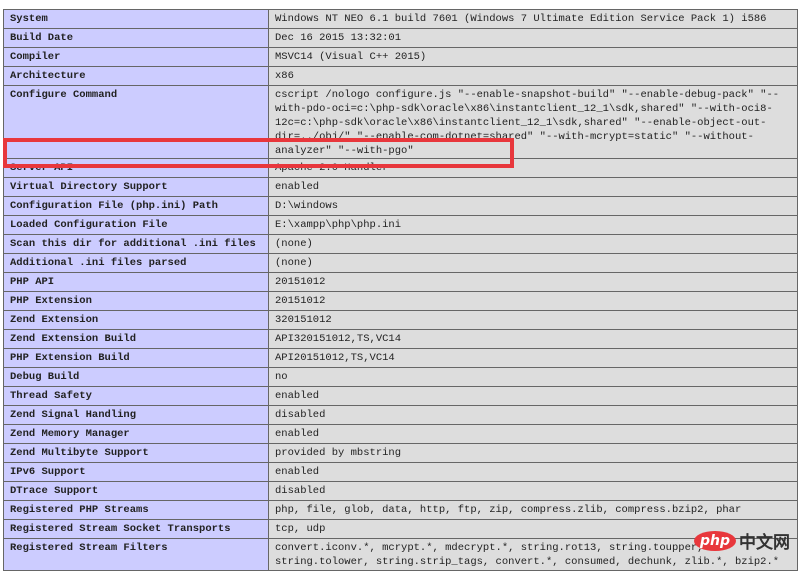 The height and width of the screenshot is (571, 800). I want to click on row-value: D:\windows, so click(533, 206).